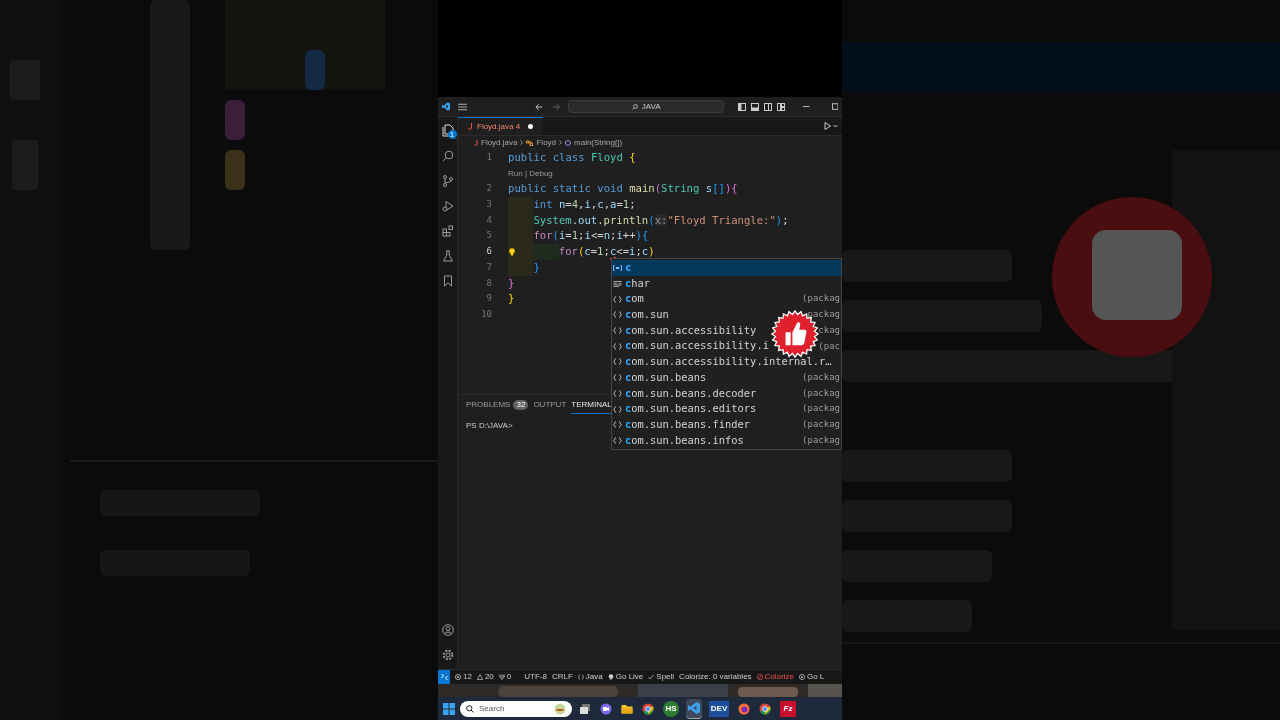 The width and height of the screenshot is (1280, 720). Describe the element at coordinates (530, 173) in the screenshot. I see `code-lens: Run | Debug` at that location.